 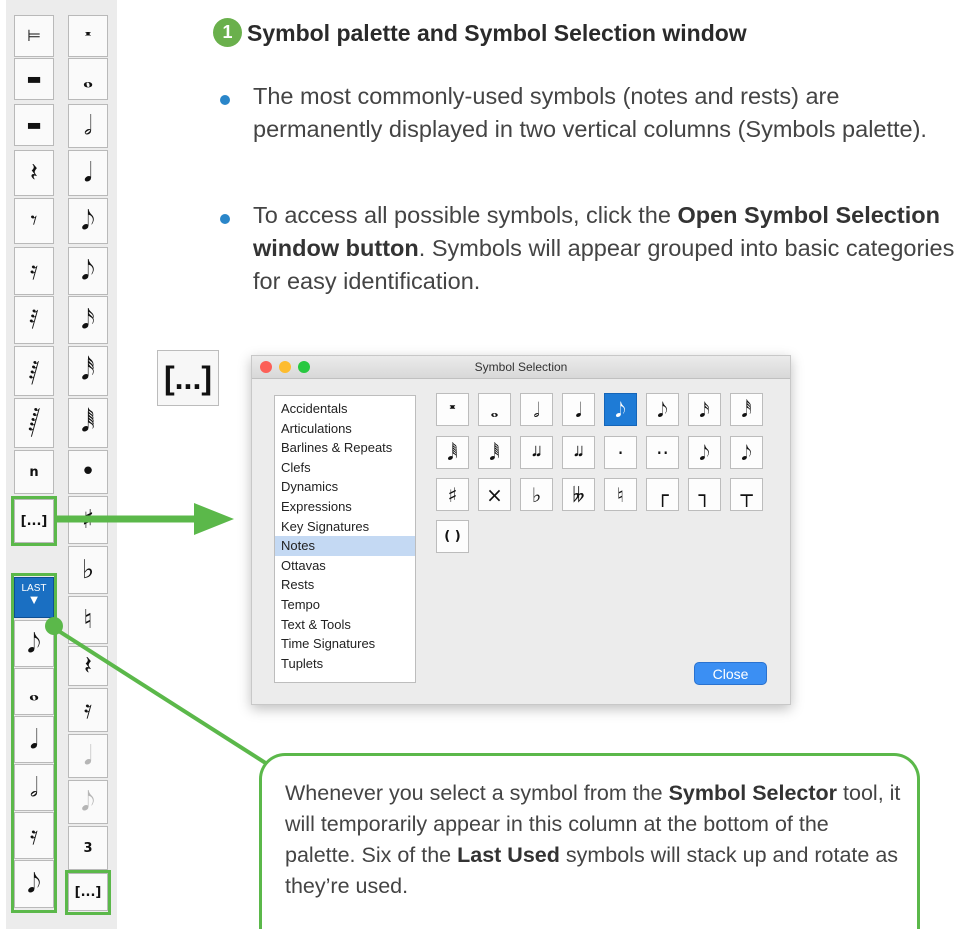 I want to click on symbol-button: 𝅘𝅥, so click(x=578, y=409).